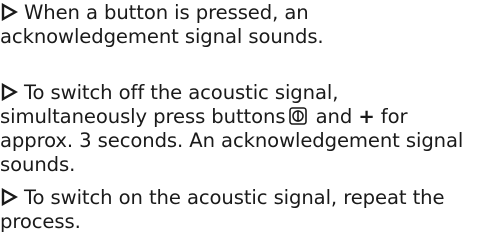  Describe the element at coordinates (366, 116) in the screenshot. I see `plus-button-symbol: +` at that location.